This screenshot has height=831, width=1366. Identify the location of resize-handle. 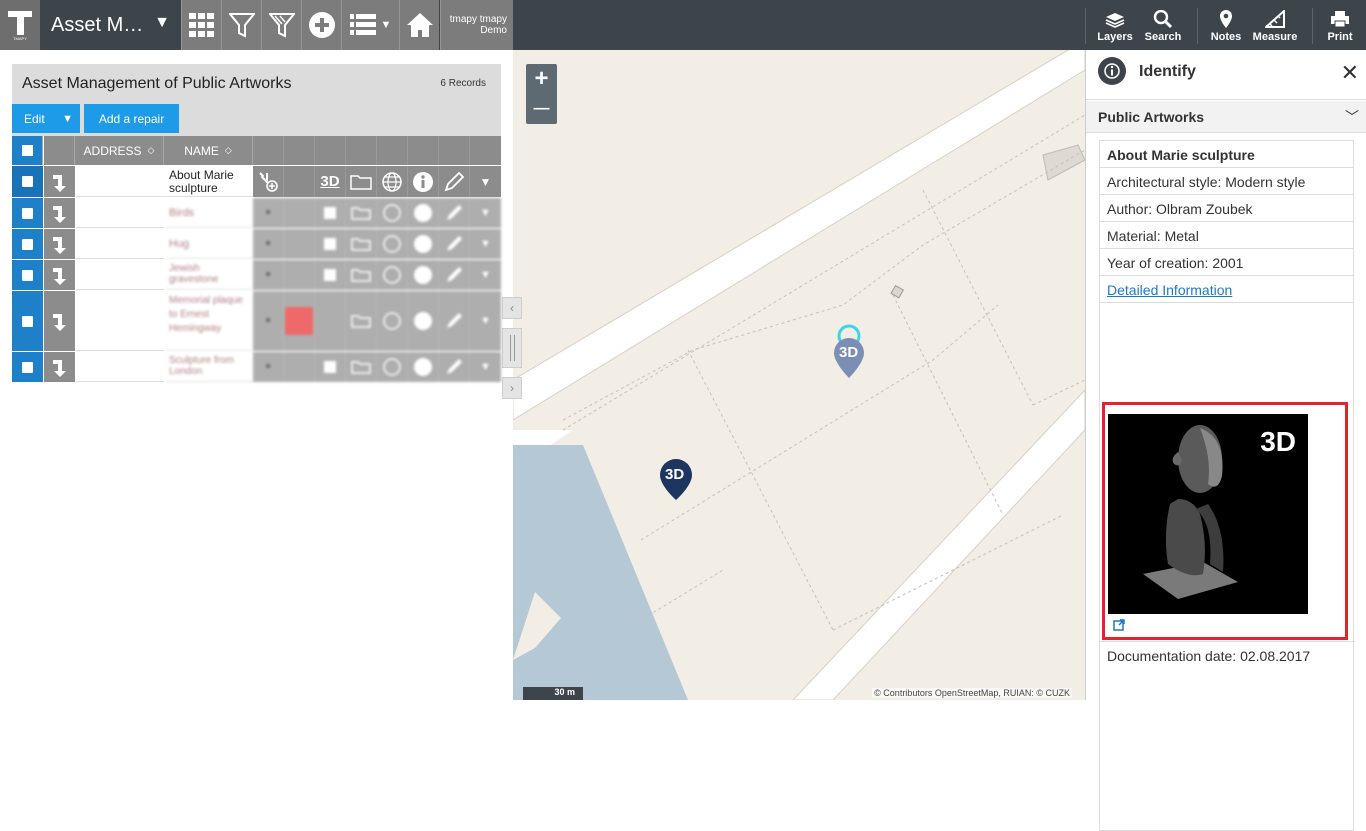
(512, 348).